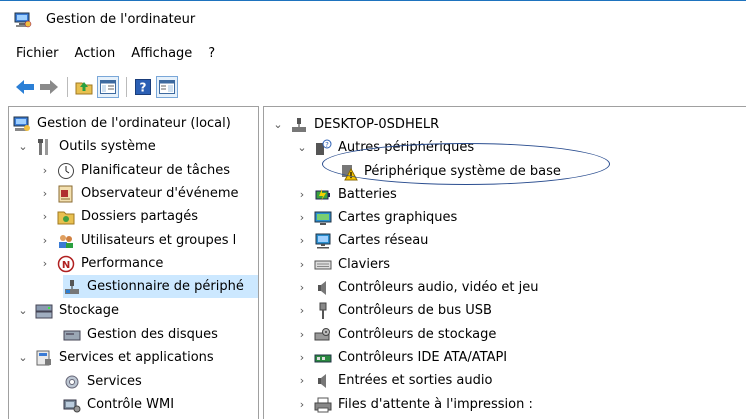 The height and width of the screenshot is (419, 746). I want to click on svg-text: N, so click(66, 265).